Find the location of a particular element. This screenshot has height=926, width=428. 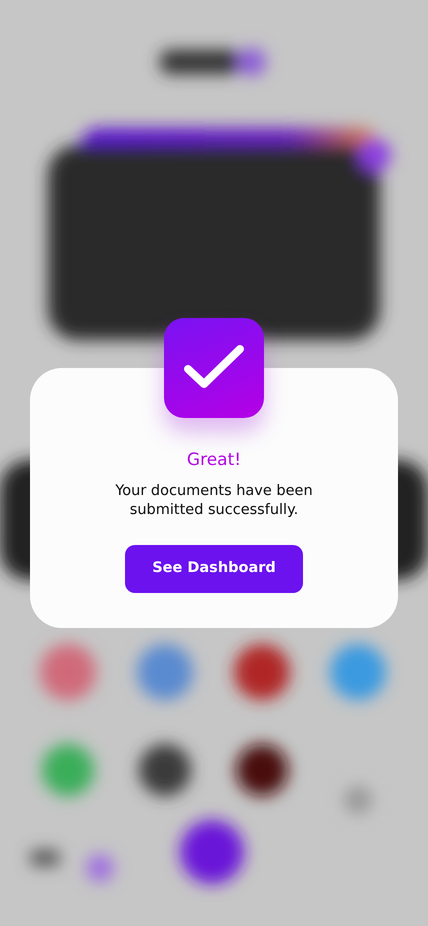

dialog-title: Great! is located at coordinates (214, 460).